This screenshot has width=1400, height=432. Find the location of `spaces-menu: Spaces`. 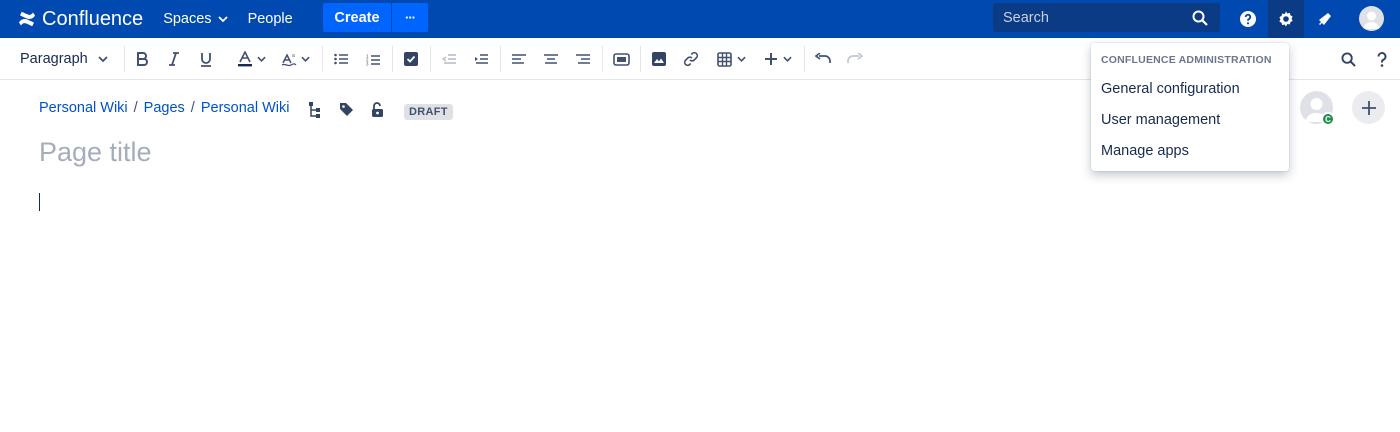

spaces-menu: Spaces is located at coordinates (195, 19).